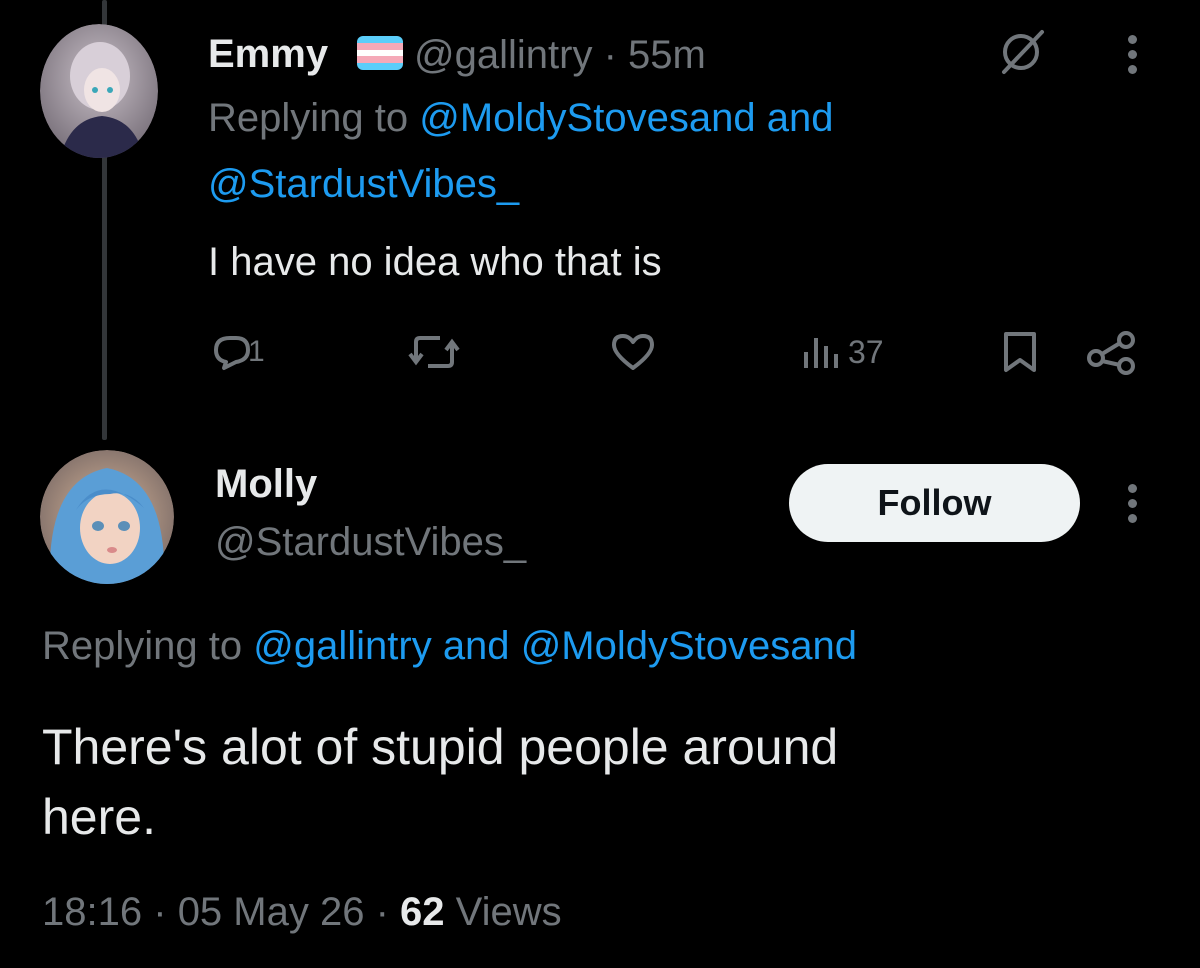 This screenshot has width=1200, height=968. I want to click on main-timestamp-date: 05 May 26, so click(271, 912).